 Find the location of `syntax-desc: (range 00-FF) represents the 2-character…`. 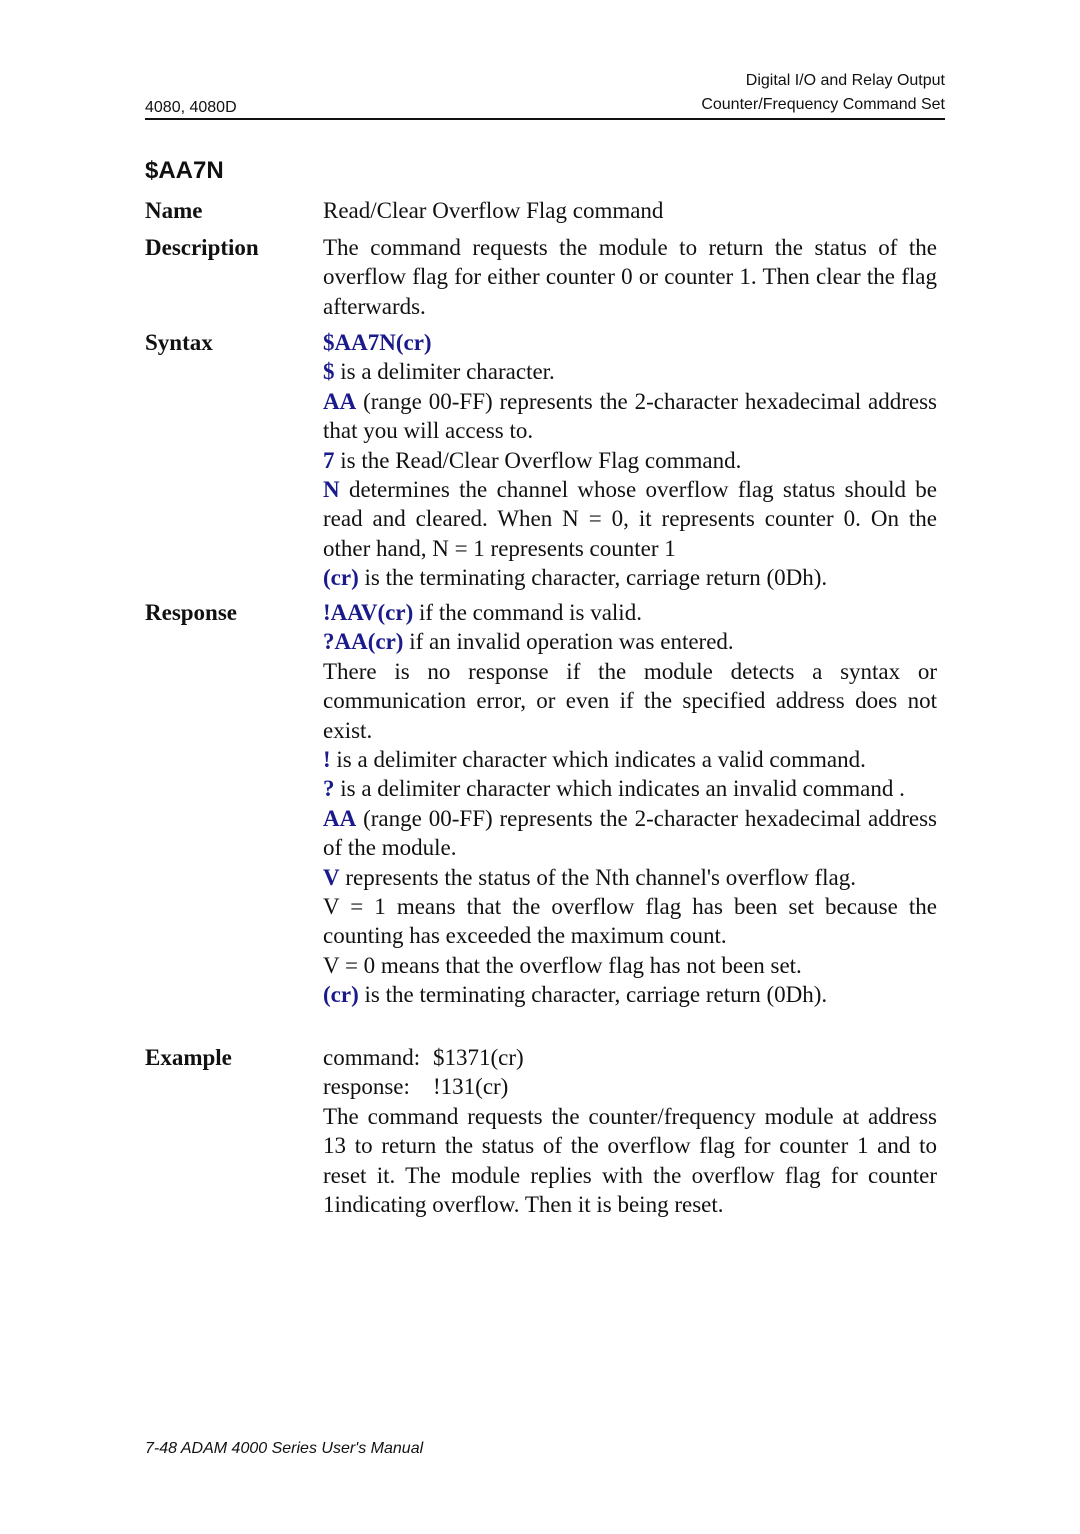

syntax-desc: (range 00-FF) represents the 2-character… is located at coordinates (630, 416).